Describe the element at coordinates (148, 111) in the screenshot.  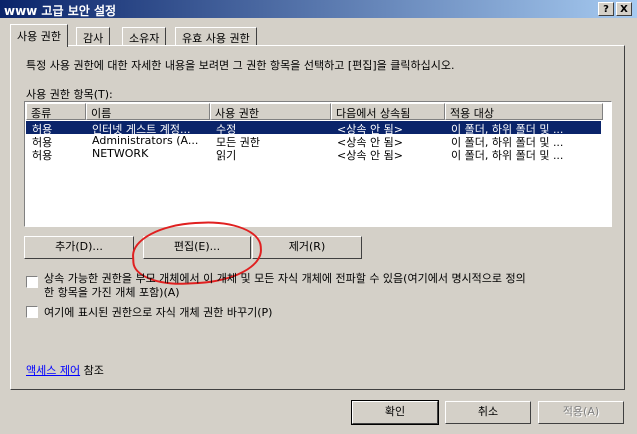
I see `column-header-name: 이름` at that location.